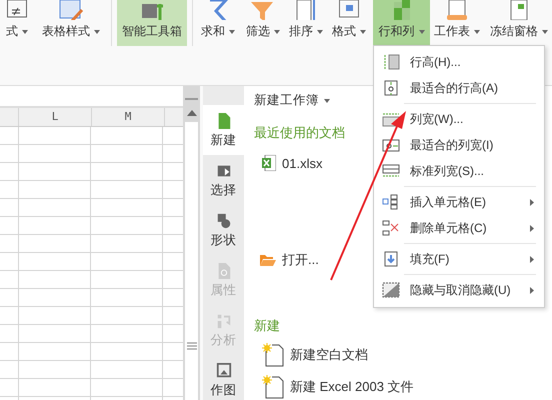 The image size is (552, 400). I want to click on menu-item: 插入单元格(E), so click(459, 202).